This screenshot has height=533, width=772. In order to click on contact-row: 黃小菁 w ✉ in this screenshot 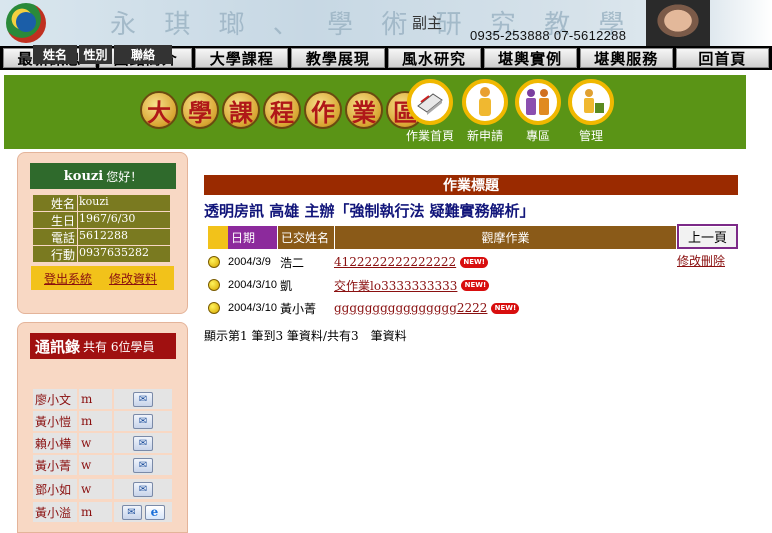, I will do `click(102, 465)`.